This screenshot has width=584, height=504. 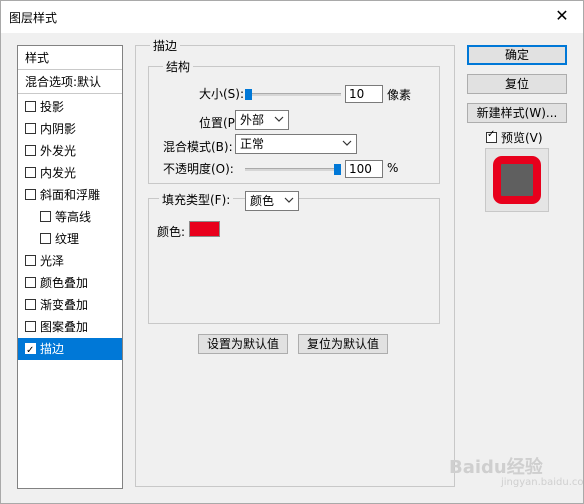 I want to click on styles-header: 样式, so click(x=70, y=58).